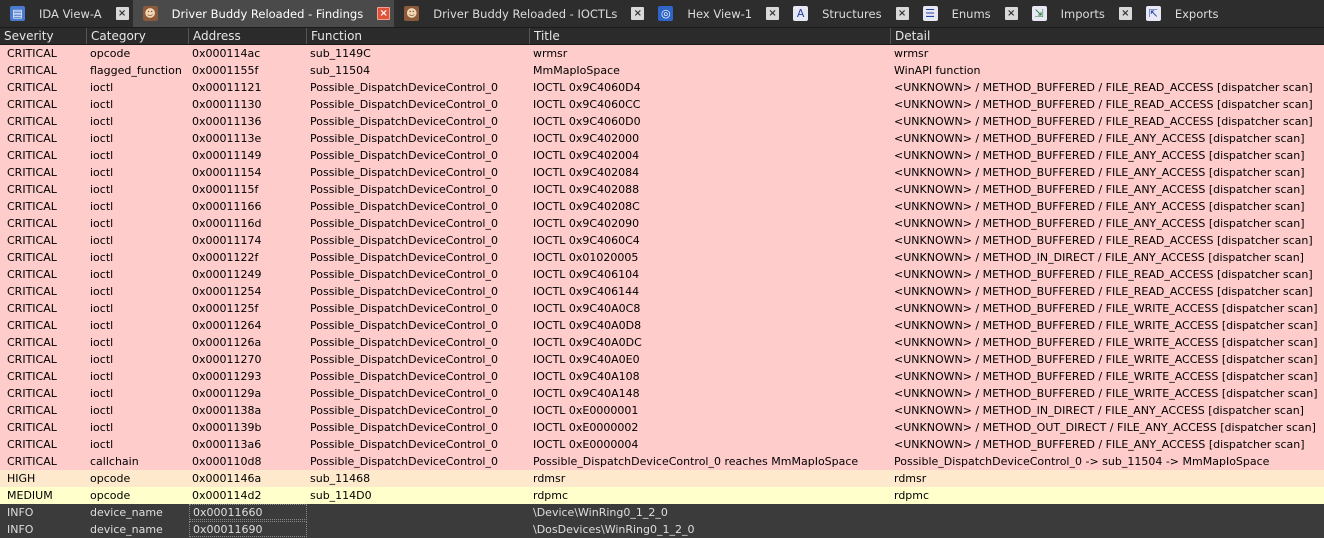 Image resolution: width=1324 pixels, height=538 pixels. What do you see at coordinates (43, 36) in the screenshot?
I see `column-header-severity: Severity` at bounding box center [43, 36].